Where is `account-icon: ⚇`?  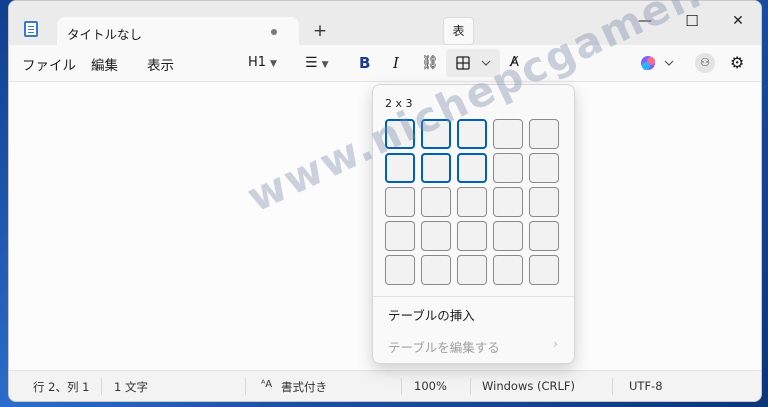
account-icon: ⚇ is located at coordinates (705, 63).